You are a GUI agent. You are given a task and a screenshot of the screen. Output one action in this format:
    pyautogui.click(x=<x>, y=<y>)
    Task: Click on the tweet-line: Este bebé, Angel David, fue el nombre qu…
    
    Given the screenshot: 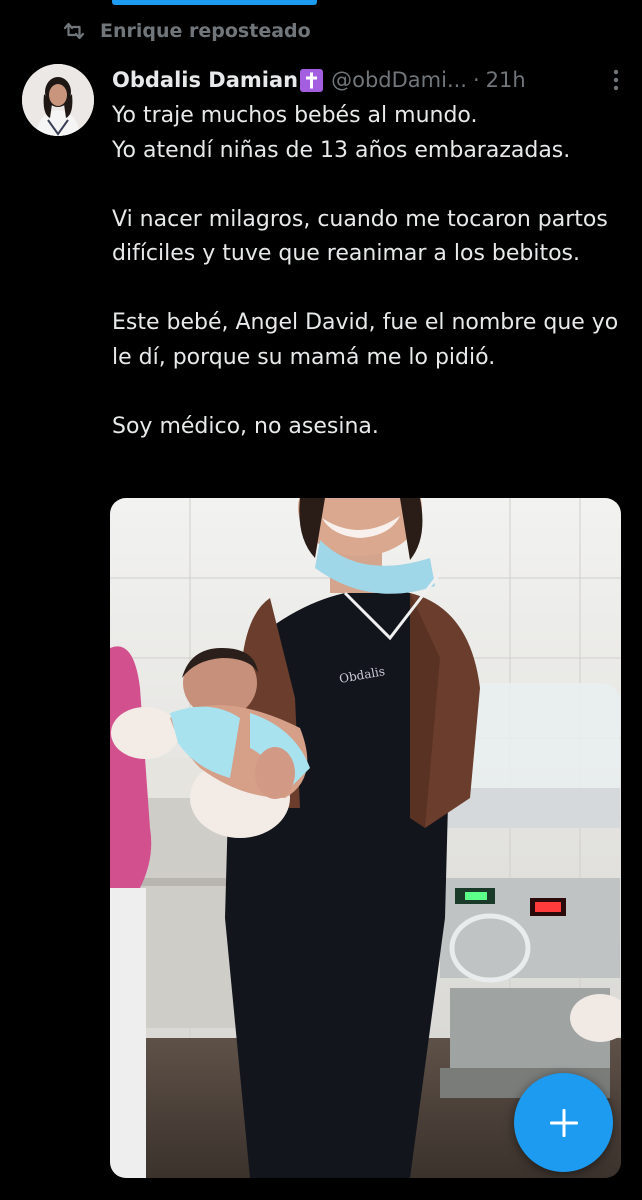 What is the action you would take?
    pyautogui.click(x=365, y=340)
    